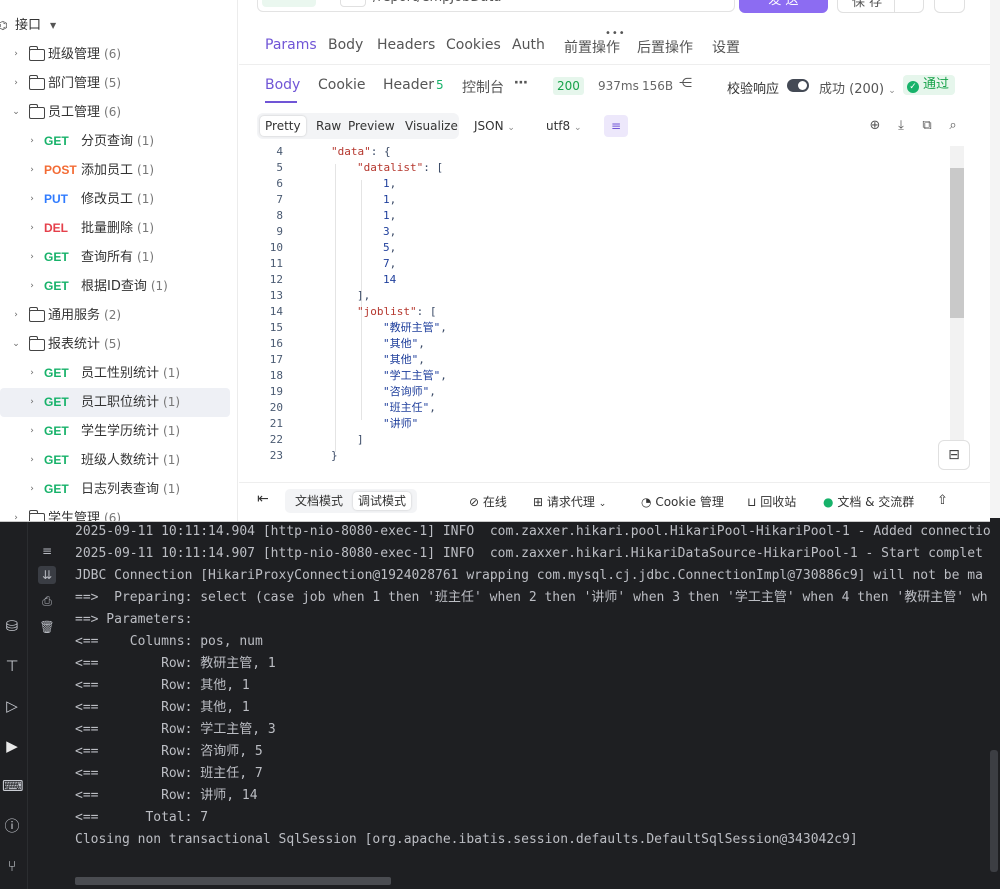 The width and height of the screenshot is (1000, 889). Describe the element at coordinates (118, 373) in the screenshot. I see `api-row: › GET 员工性别统计 (1)` at that location.